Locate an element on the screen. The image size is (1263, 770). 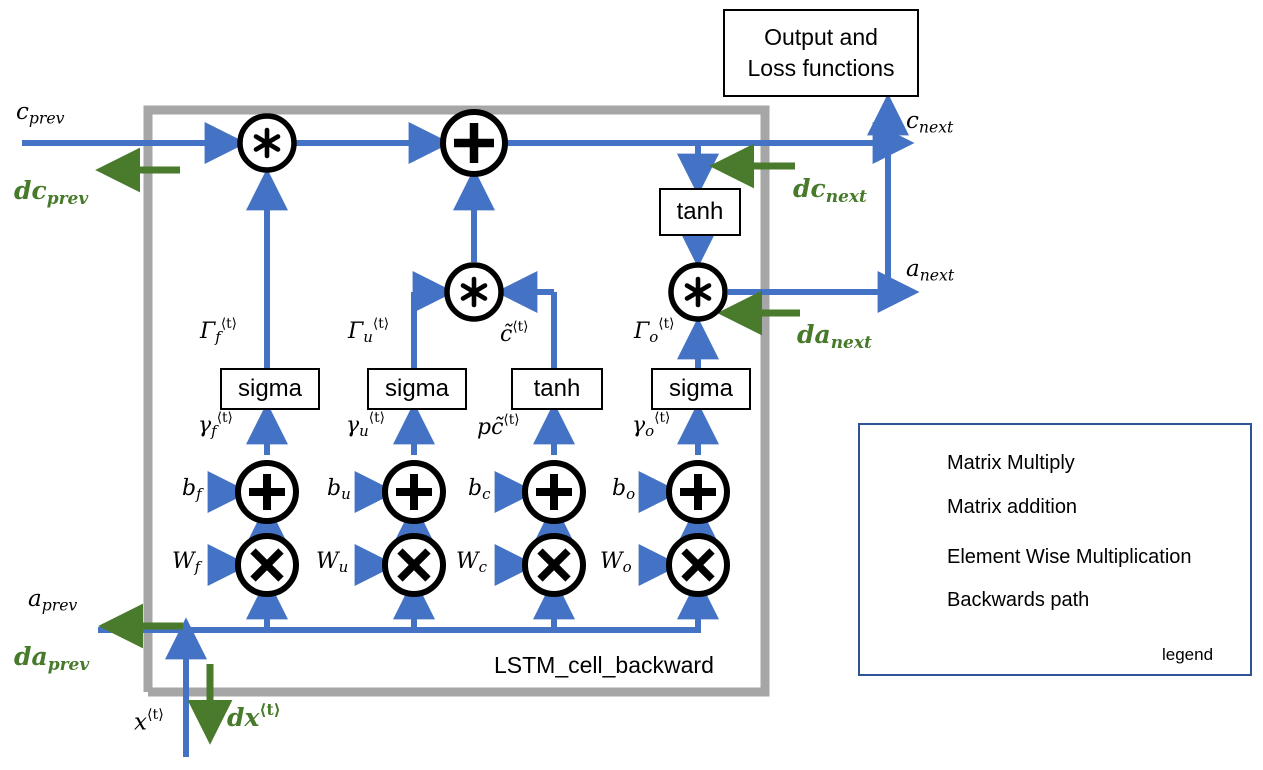
matrix-addition-node-candidate is located at coordinates (554, 492).